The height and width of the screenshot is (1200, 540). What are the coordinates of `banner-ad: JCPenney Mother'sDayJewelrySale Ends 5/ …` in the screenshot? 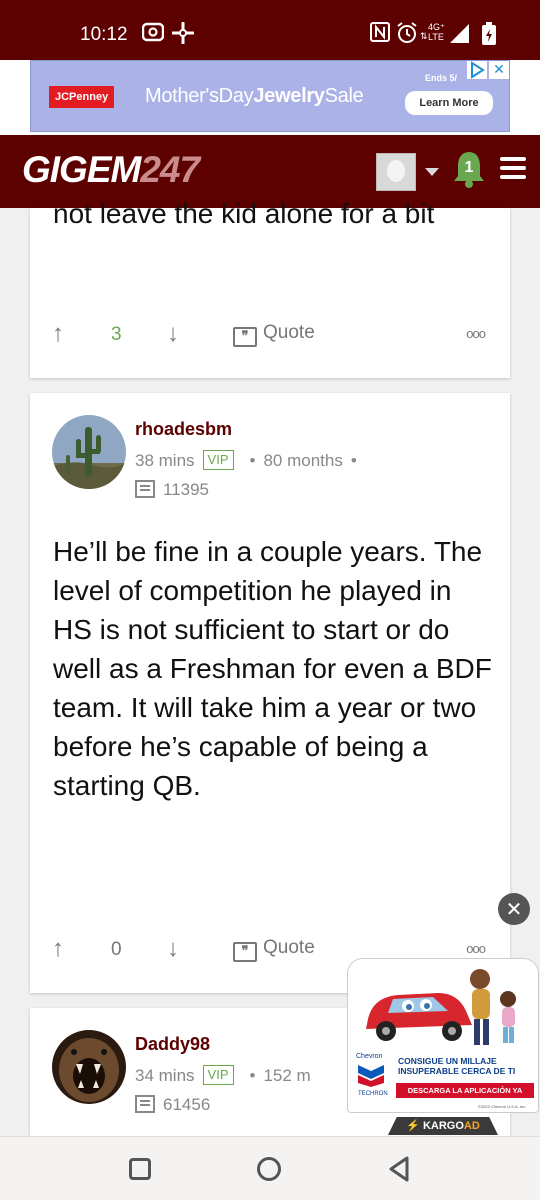 It's located at (270, 96).